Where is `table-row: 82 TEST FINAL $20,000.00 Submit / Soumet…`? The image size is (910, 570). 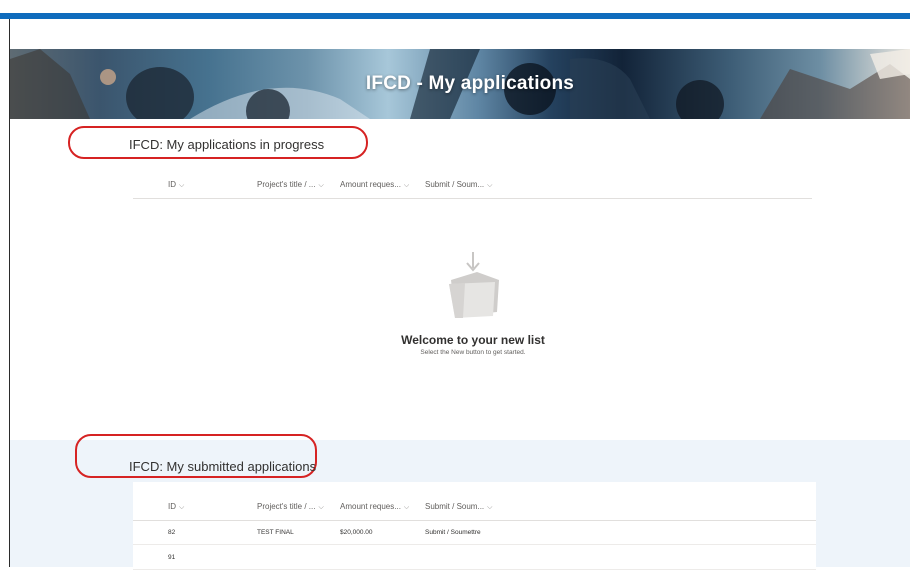
table-row: 82 TEST FINAL $20,000.00 Submit / Soumet… is located at coordinates (474, 532).